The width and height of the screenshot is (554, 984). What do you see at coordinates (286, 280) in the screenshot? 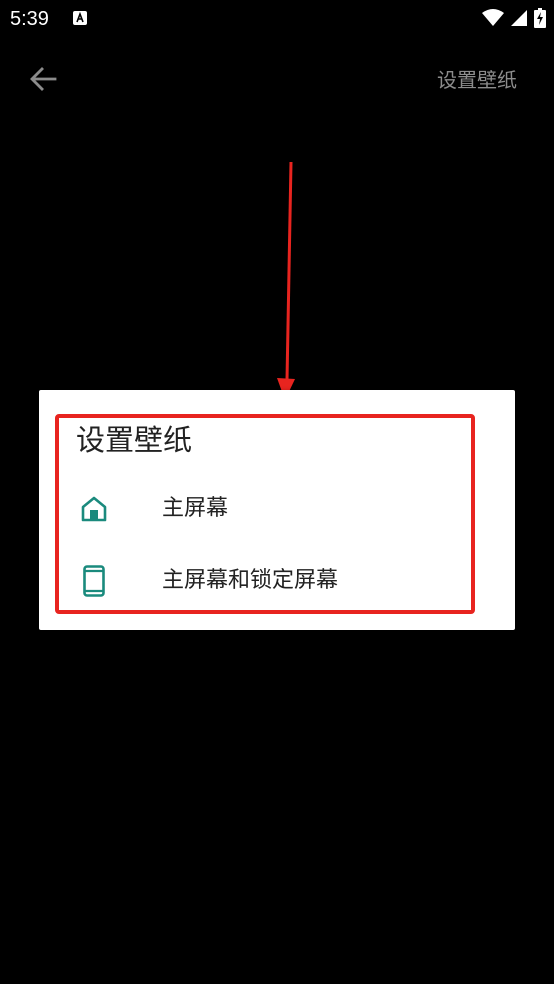
I see `annotation-arrow` at bounding box center [286, 280].